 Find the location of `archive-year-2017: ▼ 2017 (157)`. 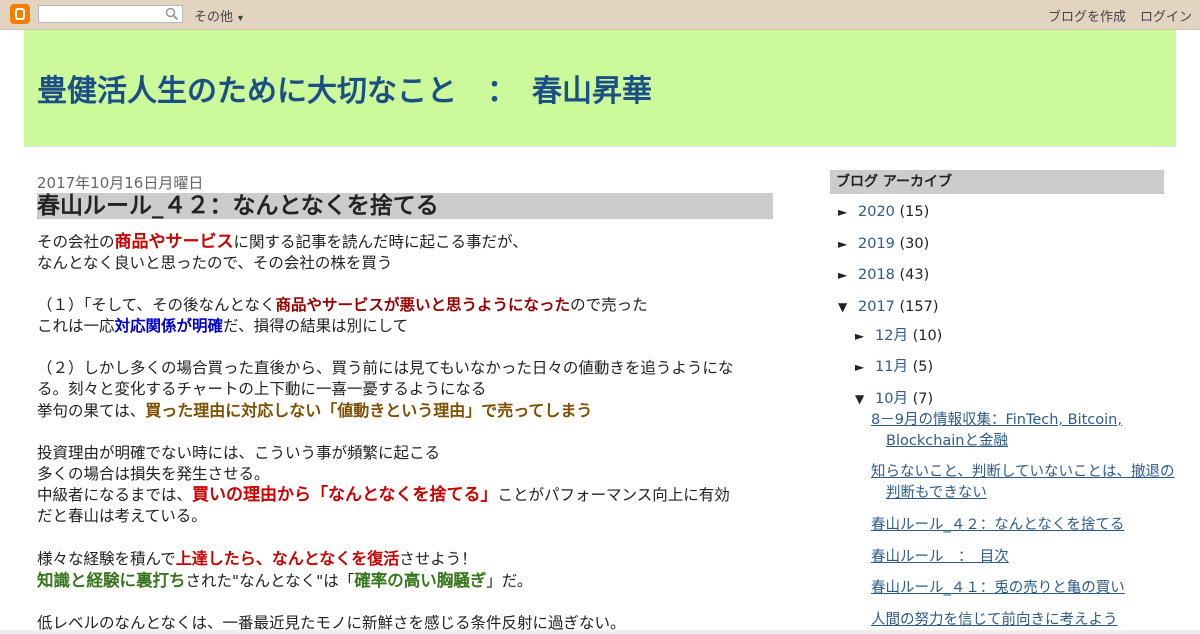

archive-year-2017: ▼ 2017 (157) is located at coordinates (888, 307).